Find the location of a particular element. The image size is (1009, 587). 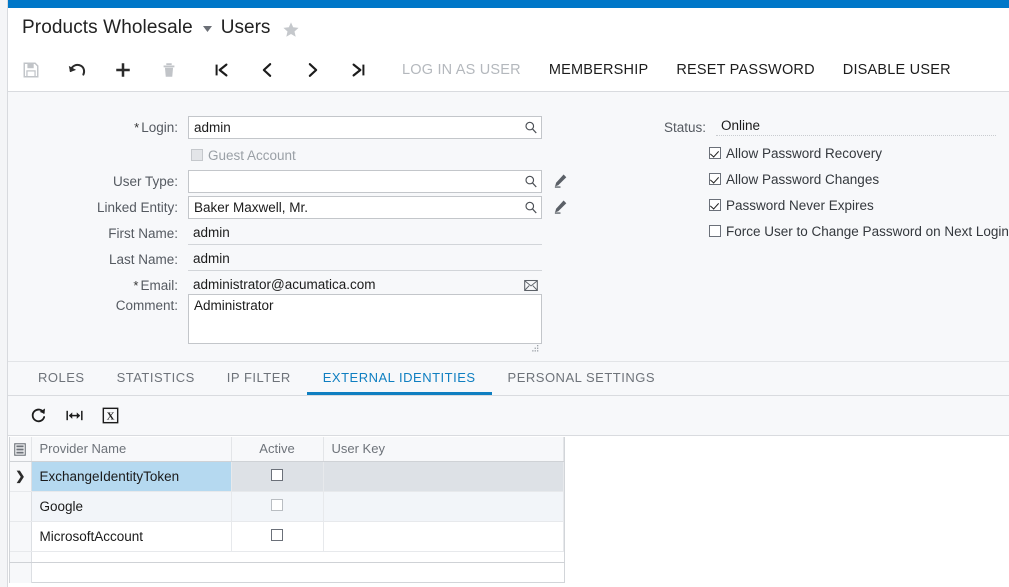

field-row-user-type: User Type: is located at coordinates (289, 181).